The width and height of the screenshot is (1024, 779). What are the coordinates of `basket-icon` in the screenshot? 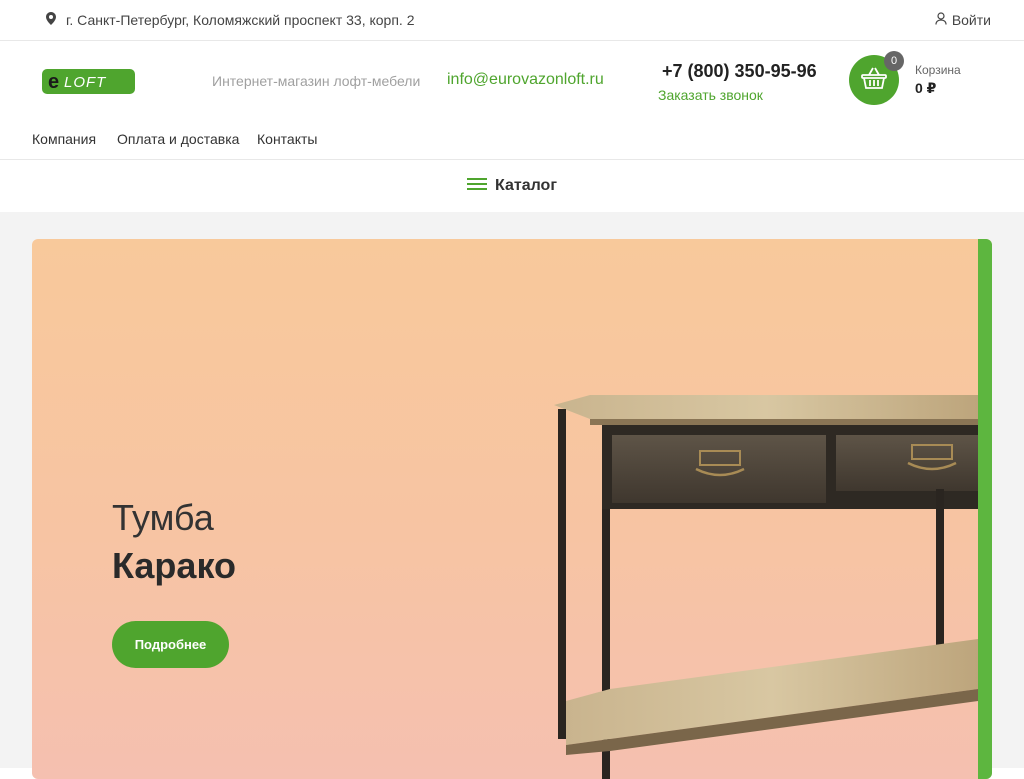 It's located at (874, 80).